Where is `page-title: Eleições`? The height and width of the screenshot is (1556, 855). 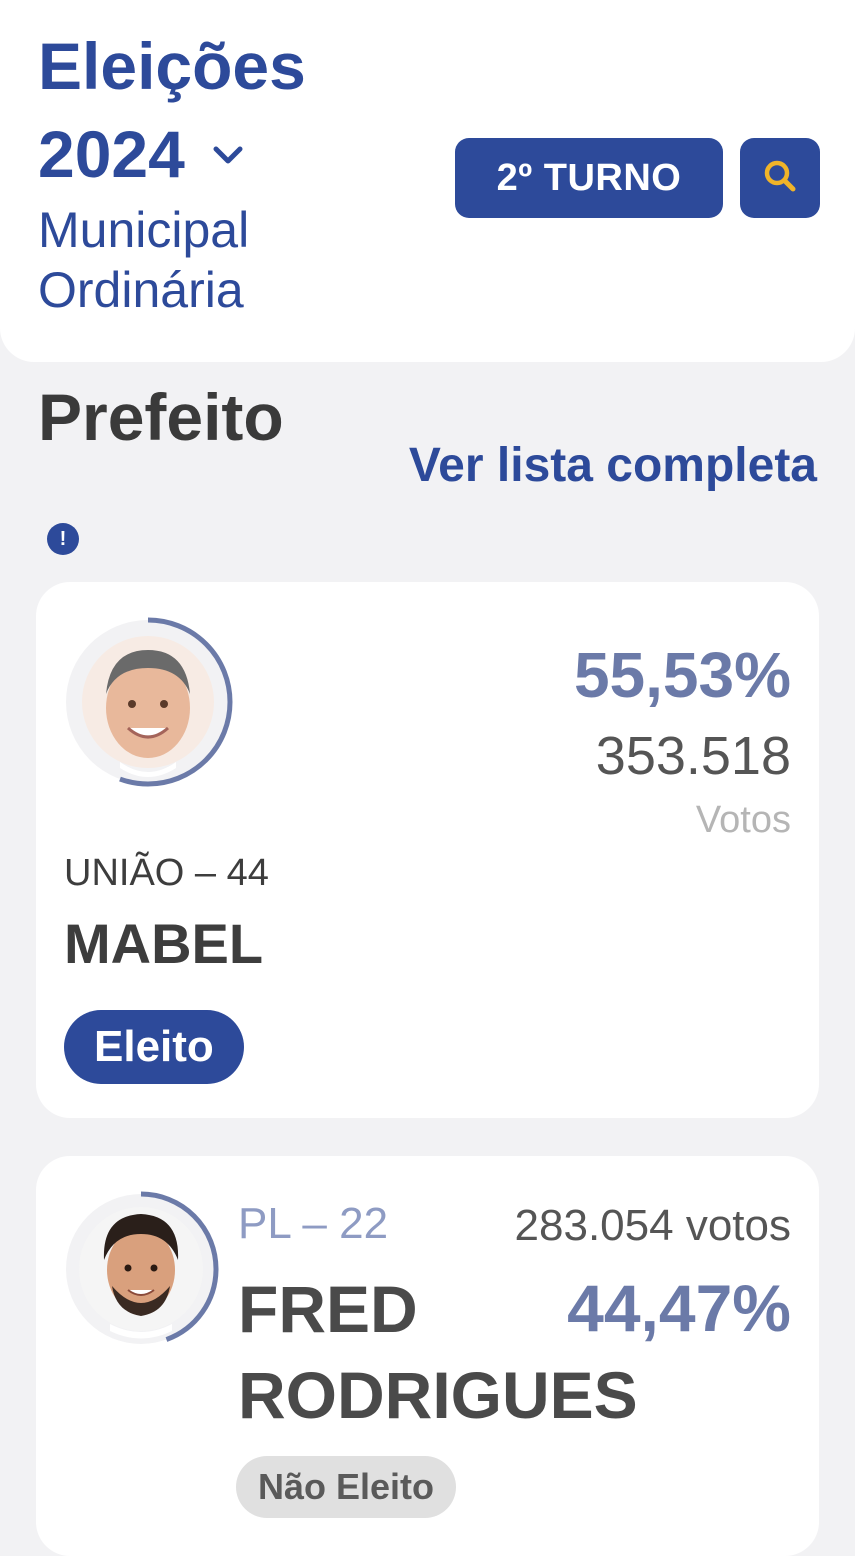 page-title: Eleições is located at coordinates (172, 66).